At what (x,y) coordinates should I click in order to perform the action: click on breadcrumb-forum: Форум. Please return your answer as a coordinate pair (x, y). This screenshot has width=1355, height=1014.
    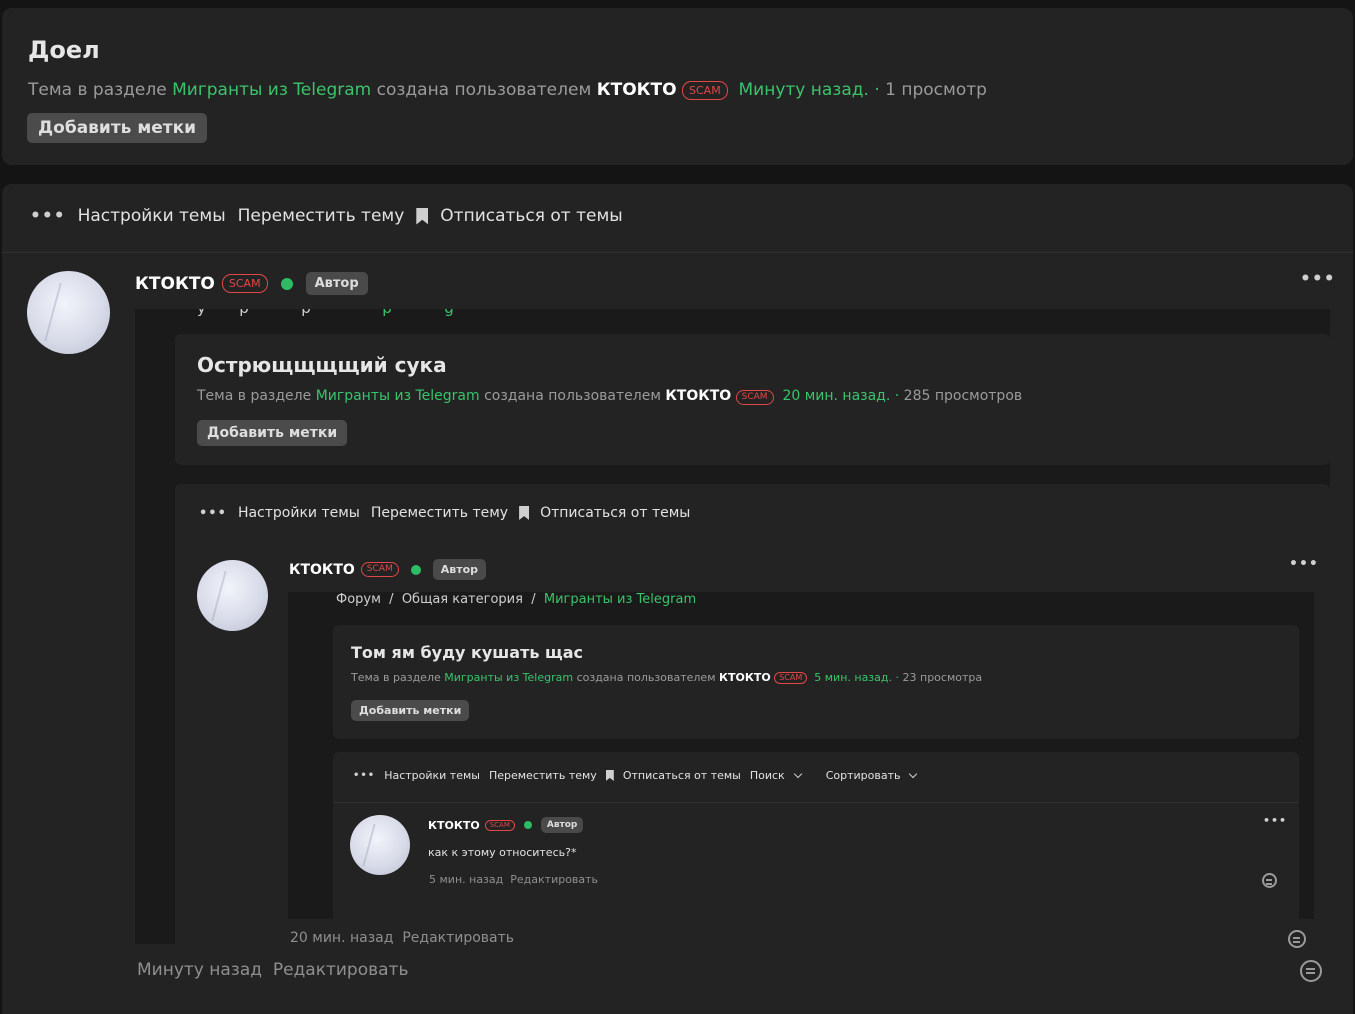
    Looking at the image, I should click on (358, 599).